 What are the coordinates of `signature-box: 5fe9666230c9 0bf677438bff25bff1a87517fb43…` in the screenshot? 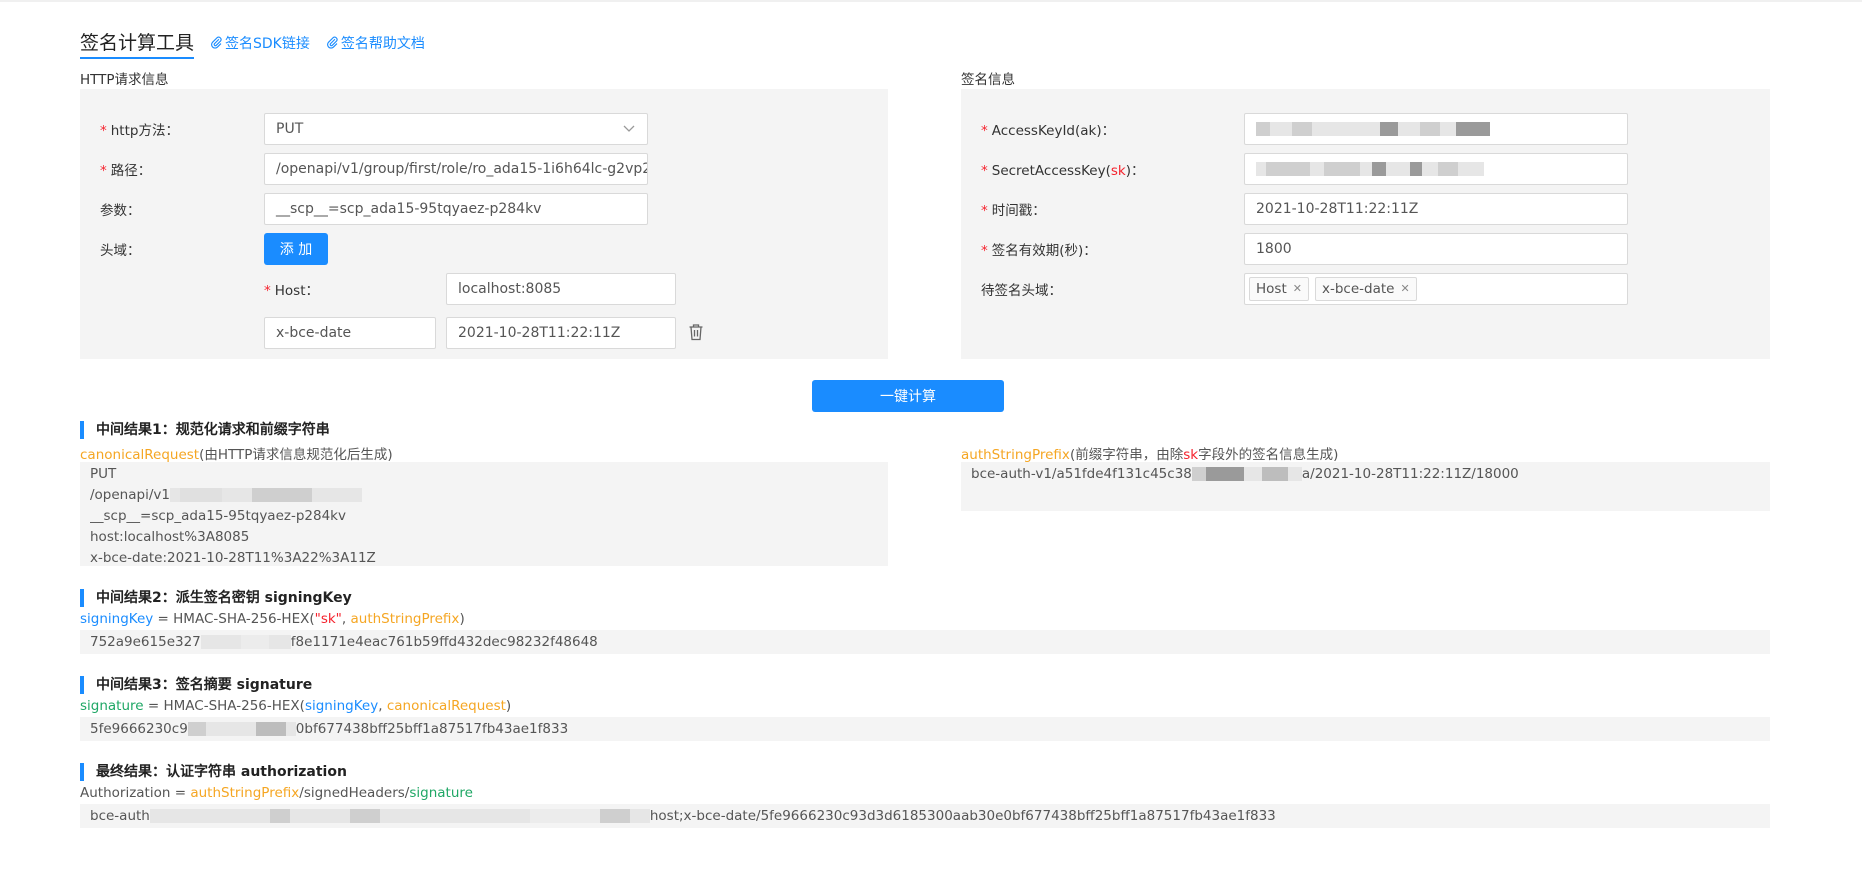 It's located at (925, 729).